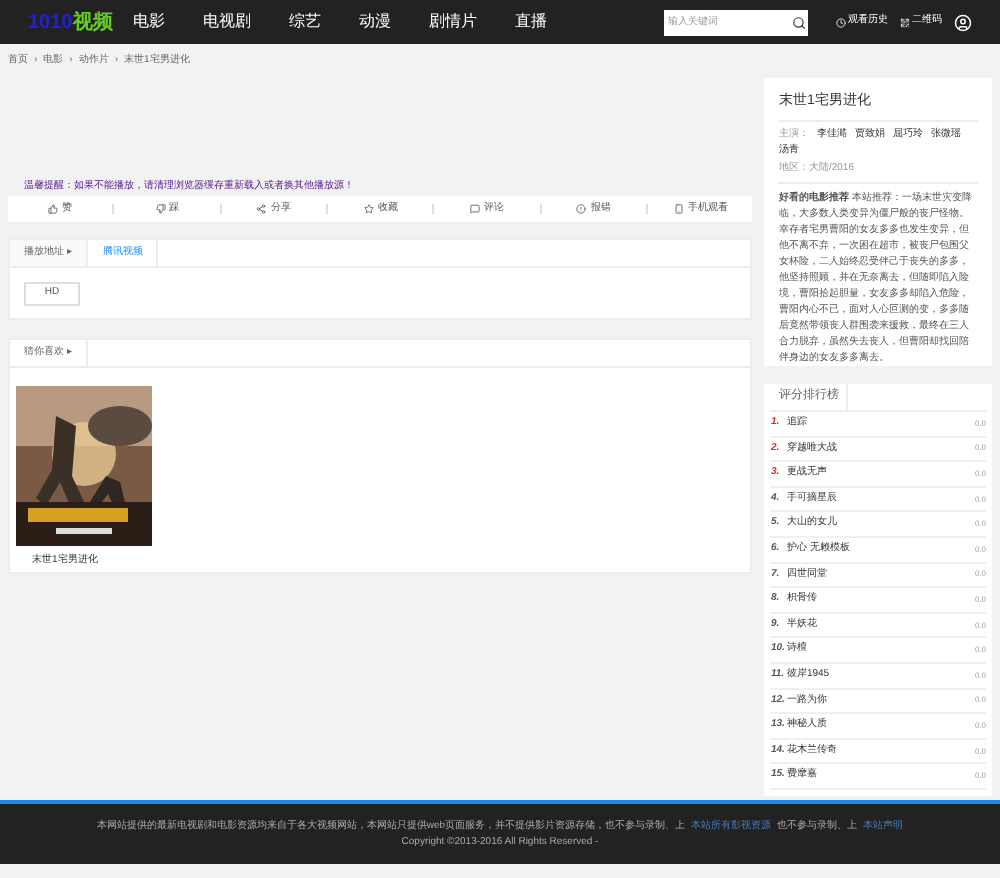 Image resolution: width=1000 pixels, height=878 pixels. I want to click on search-icon, so click(798, 22).